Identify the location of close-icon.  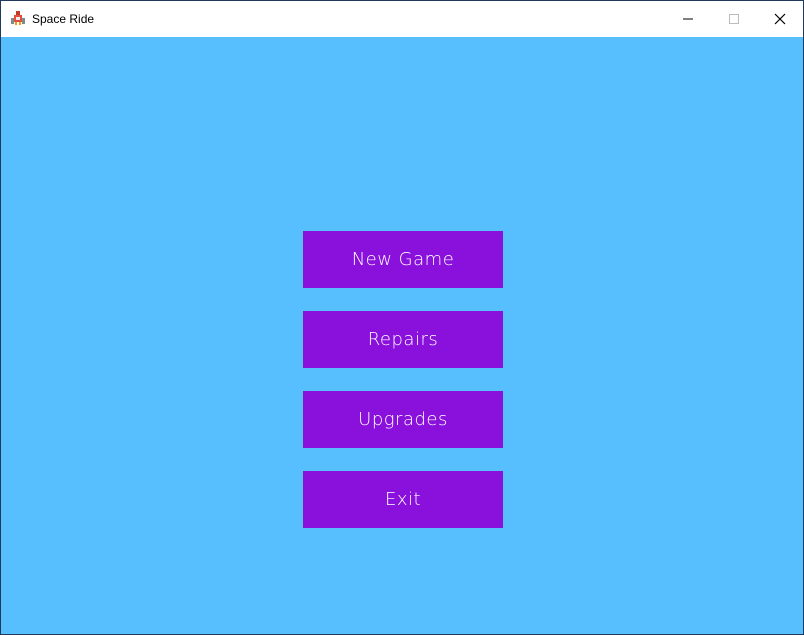
(780, 19).